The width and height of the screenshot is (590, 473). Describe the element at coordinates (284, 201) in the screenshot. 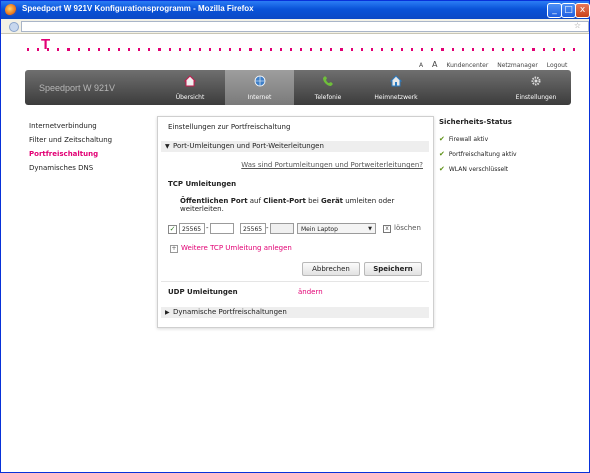

I see `desc-client-port: Client-Port` at that location.